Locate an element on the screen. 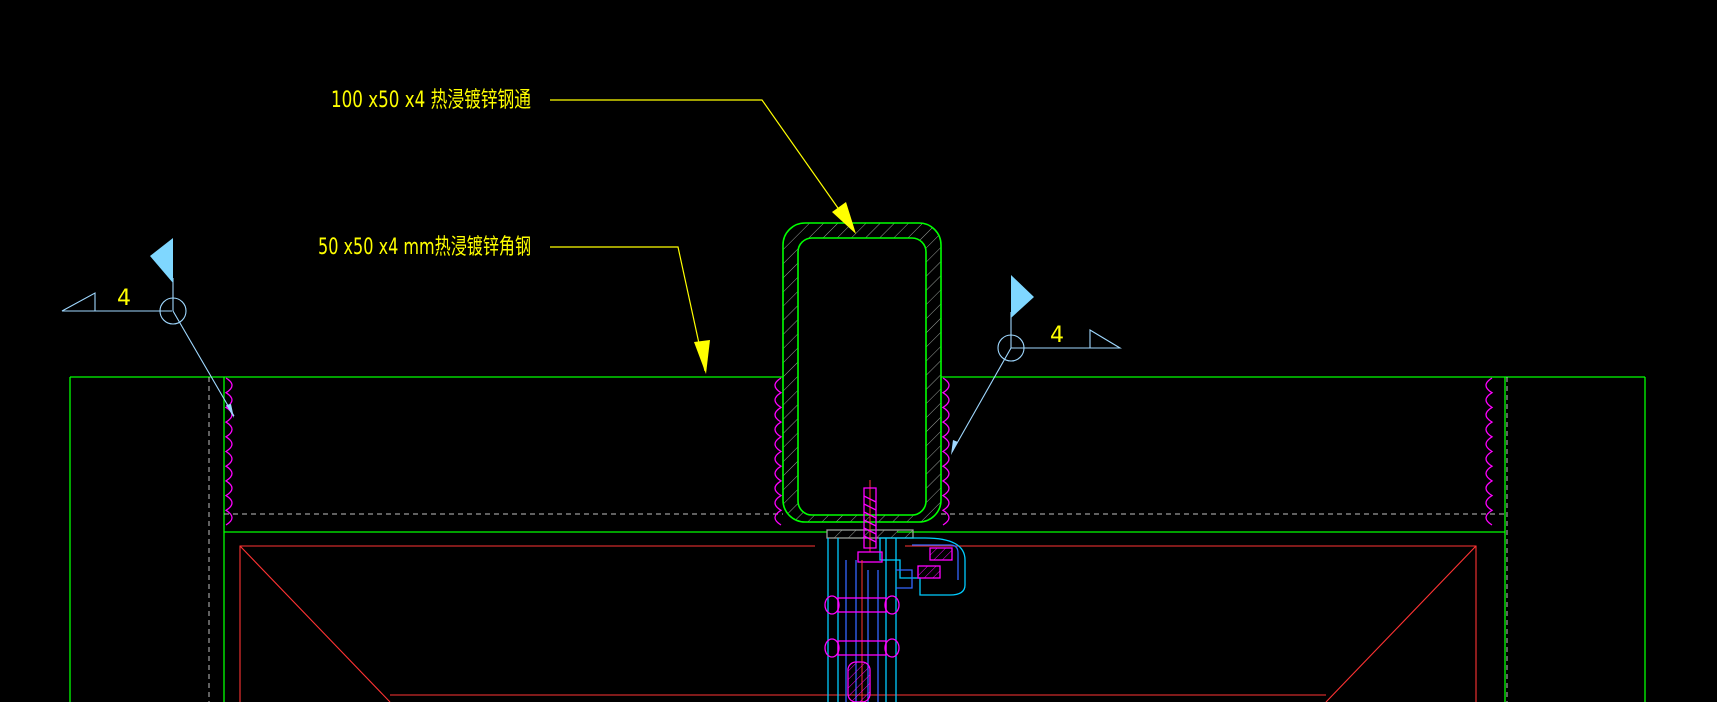 Image resolution: width=1717 pixels, height=702 pixels. weld-size-left: 4 is located at coordinates (124, 298).